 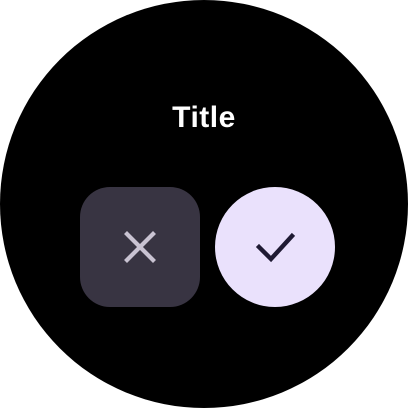 I want to click on dialog-title: Title, so click(x=204, y=117).